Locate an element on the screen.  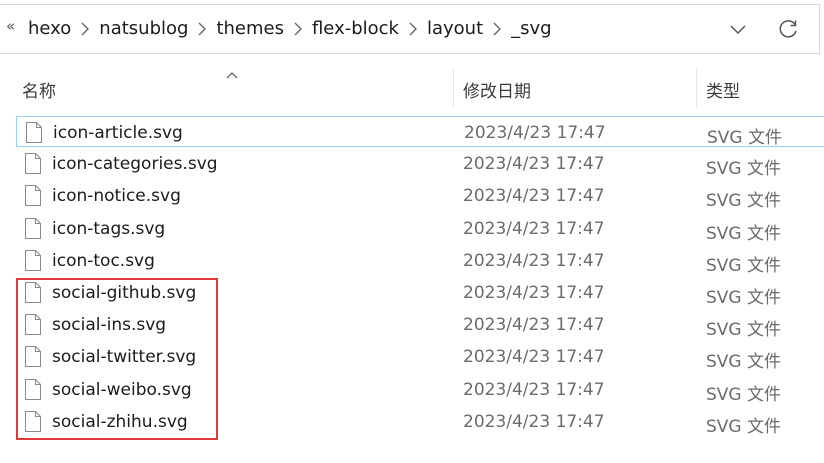
file-name: icon-tags.svg is located at coordinates (109, 228).